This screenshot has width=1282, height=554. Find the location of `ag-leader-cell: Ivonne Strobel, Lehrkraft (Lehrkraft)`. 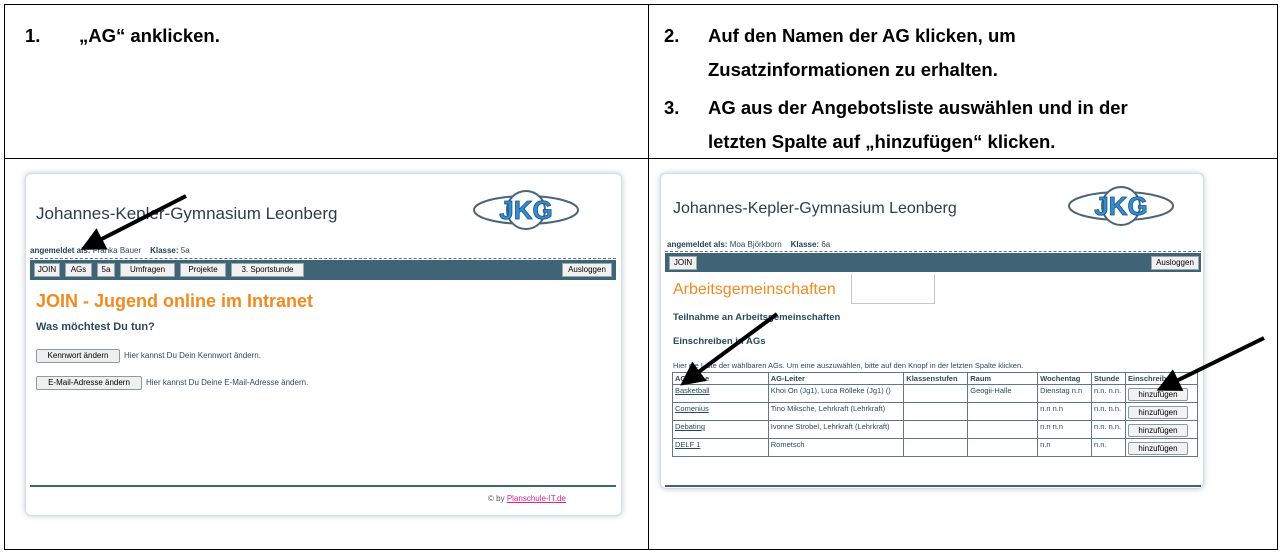

ag-leader-cell: Ivonne Strobel, Lehrkraft (Lehrkraft) is located at coordinates (836, 429).